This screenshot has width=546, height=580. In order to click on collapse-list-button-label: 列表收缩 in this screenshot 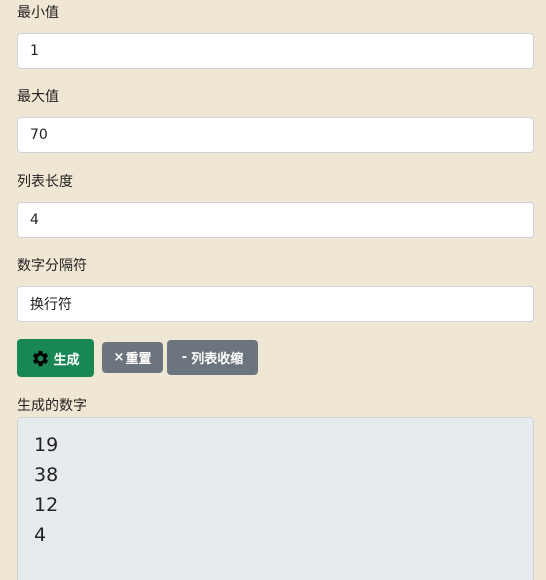, I will do `click(217, 359)`.